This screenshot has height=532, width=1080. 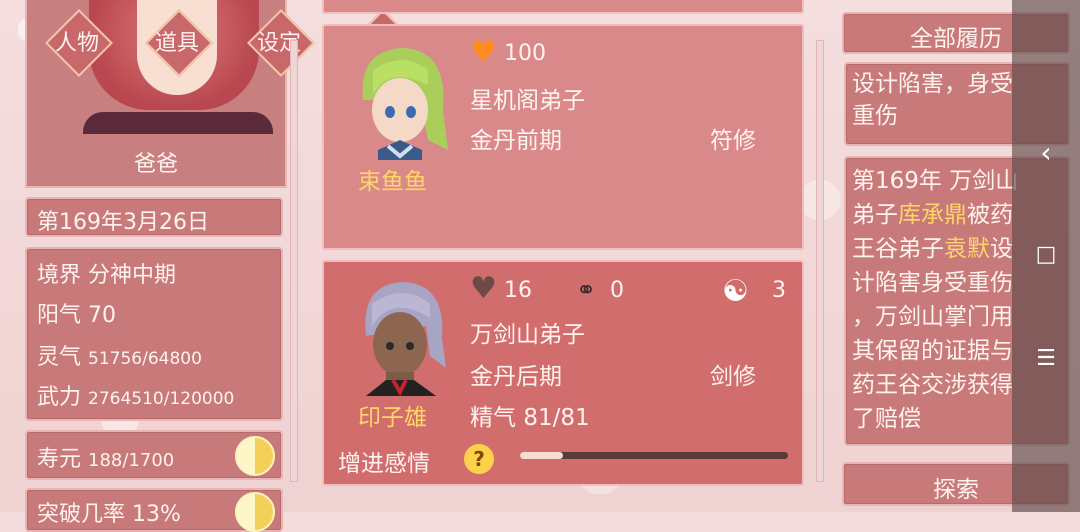 What do you see at coordinates (898, 249) in the screenshot?
I see `history-text: 王谷弟子` at bounding box center [898, 249].